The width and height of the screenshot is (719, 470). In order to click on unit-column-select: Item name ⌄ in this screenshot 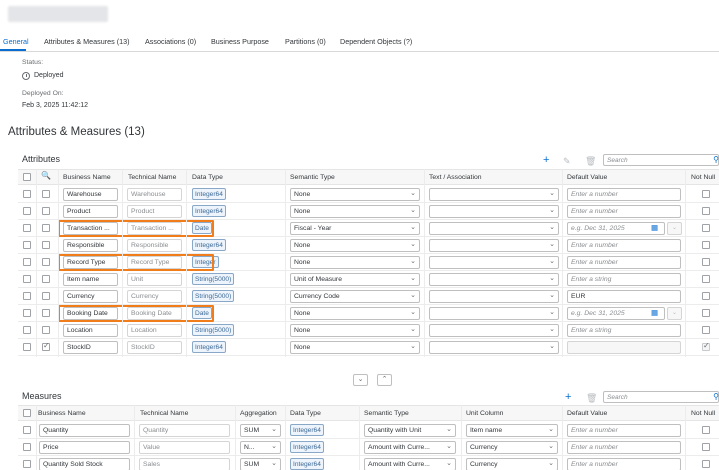, I will do `click(512, 430)`.